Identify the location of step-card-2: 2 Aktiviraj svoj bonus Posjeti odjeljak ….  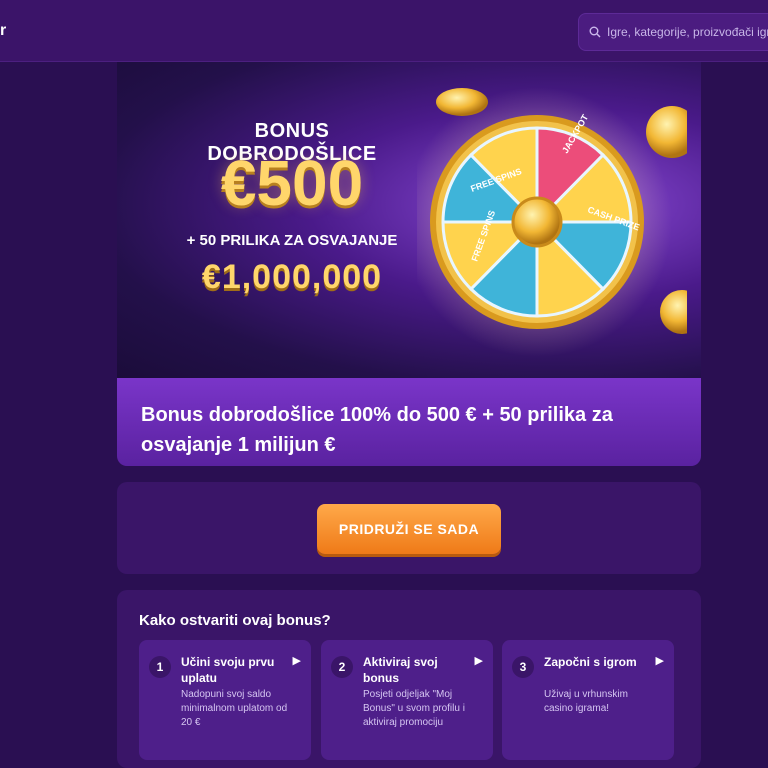
(407, 700).